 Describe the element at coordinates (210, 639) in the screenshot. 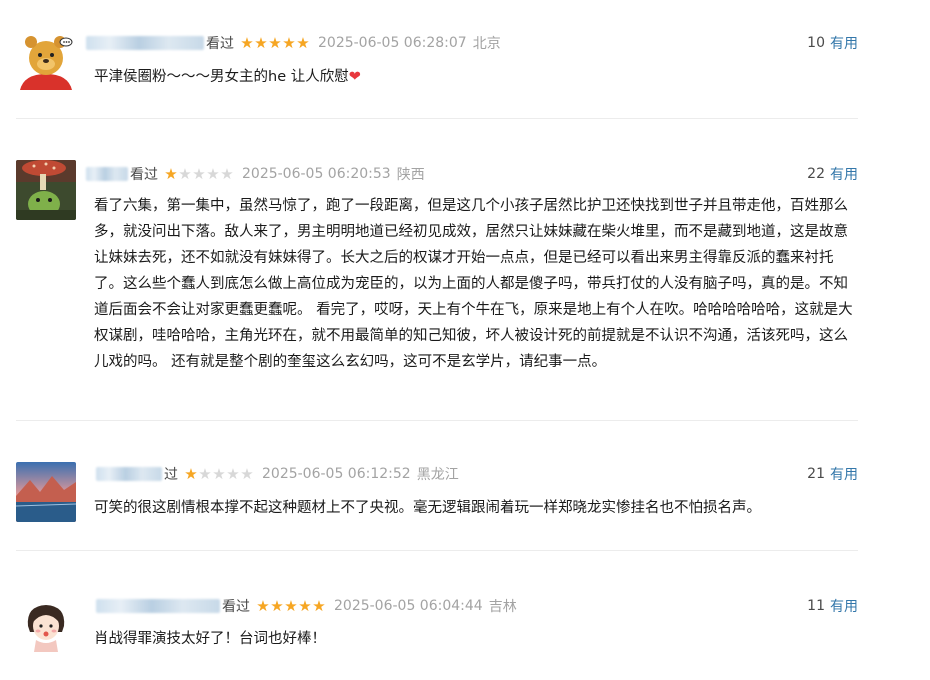

I see `review-text: 肖战得罪演技太好了！台词也好棒！` at that location.